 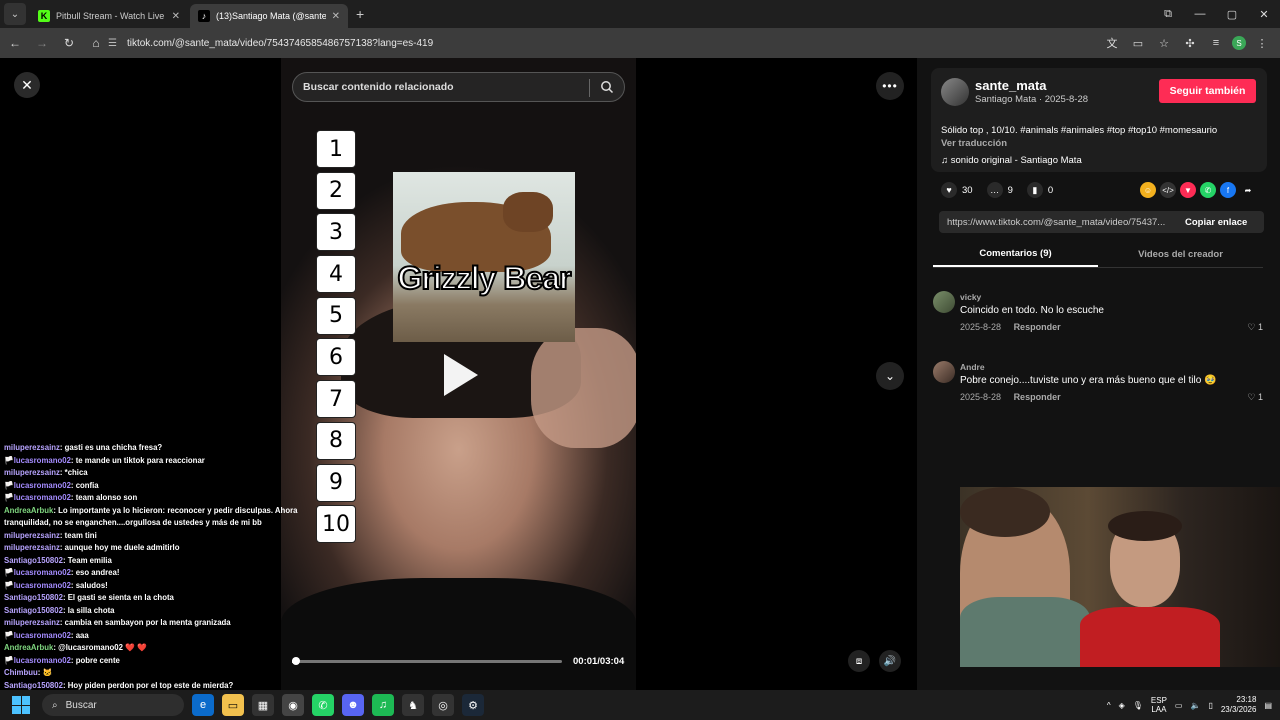 What do you see at coordinates (353, 705) in the screenshot?
I see `discord-icon: ☻` at bounding box center [353, 705].